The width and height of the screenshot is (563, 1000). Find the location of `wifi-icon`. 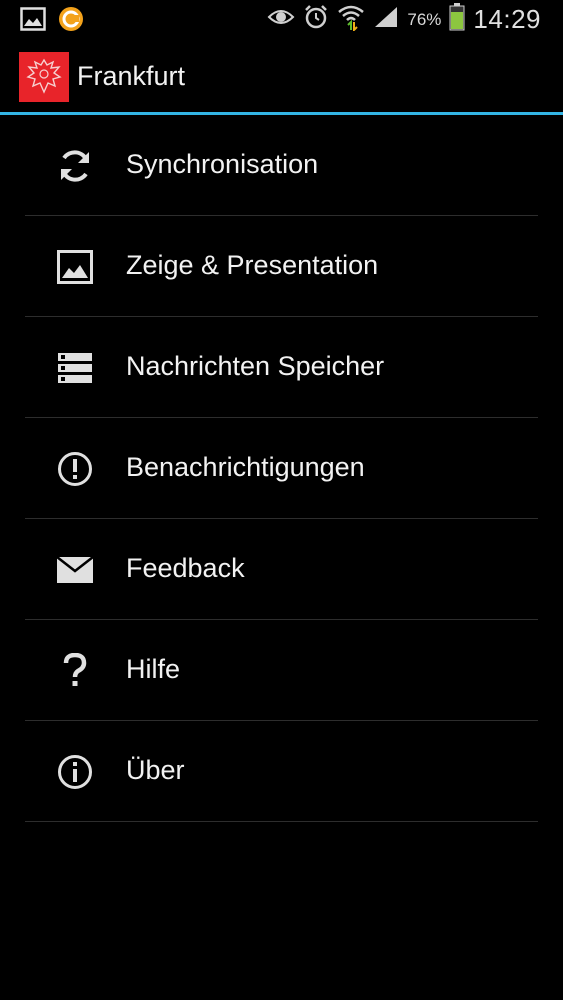

wifi-icon is located at coordinates (351, 19).